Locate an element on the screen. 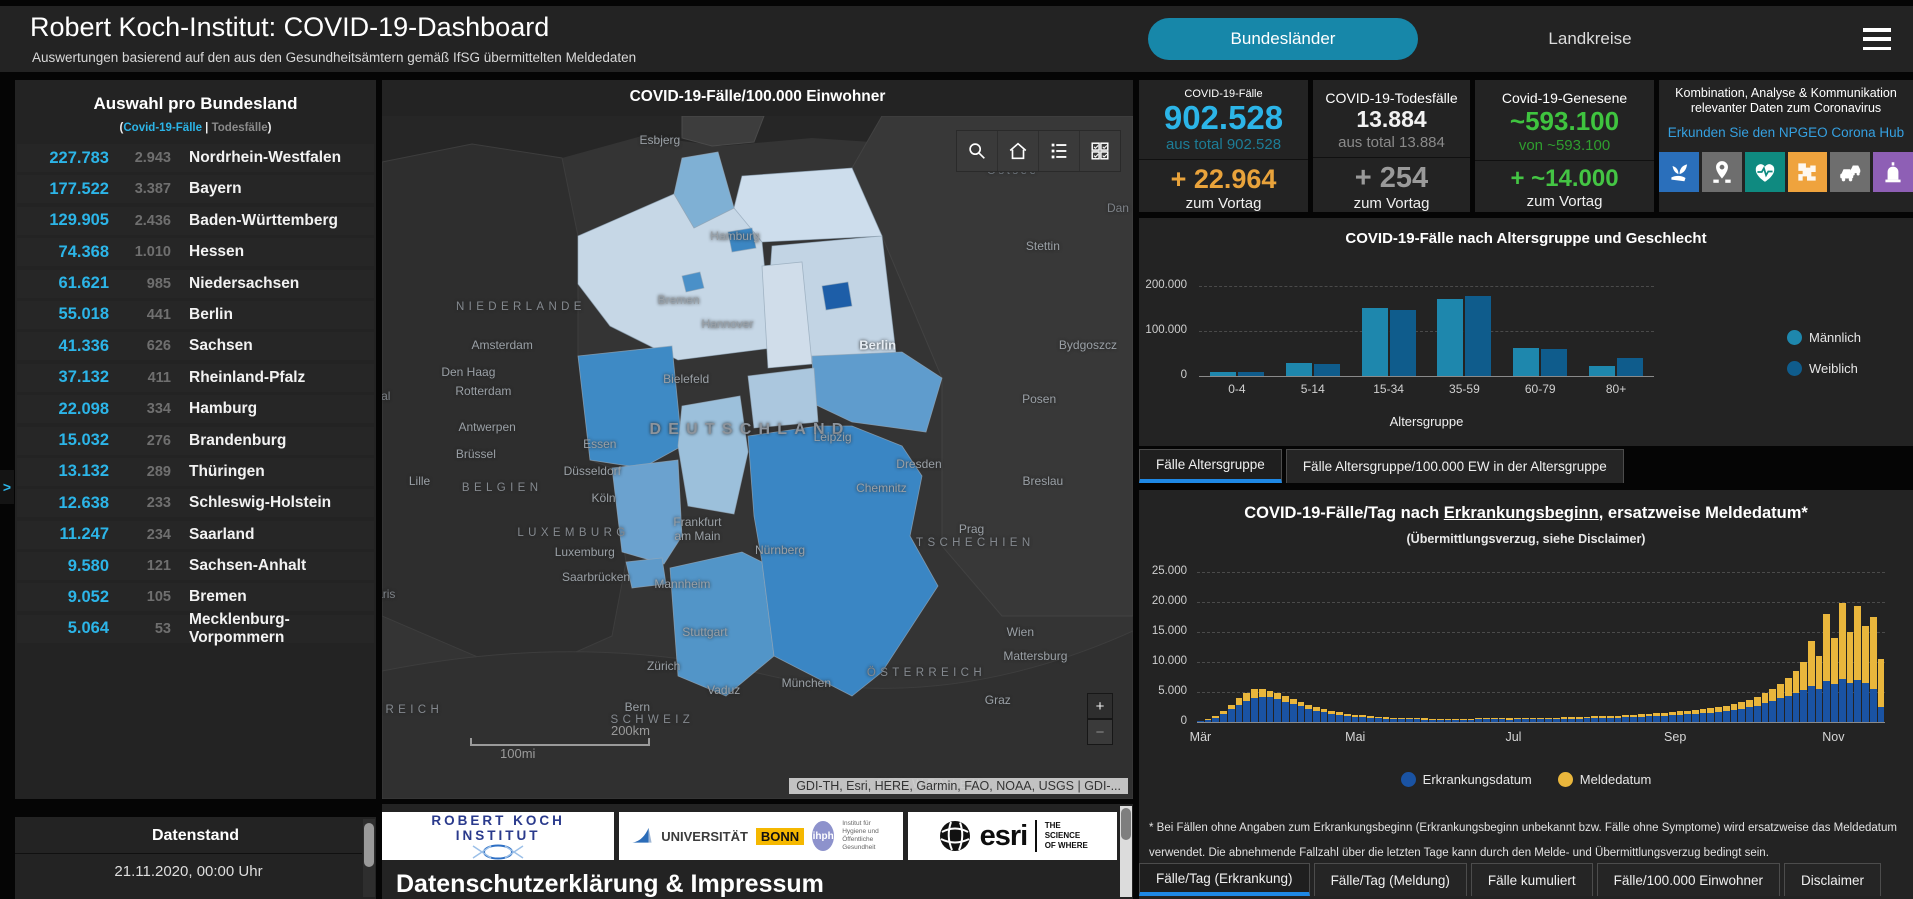 The width and height of the screenshot is (1913, 899). bell-icon is located at coordinates (1893, 172).